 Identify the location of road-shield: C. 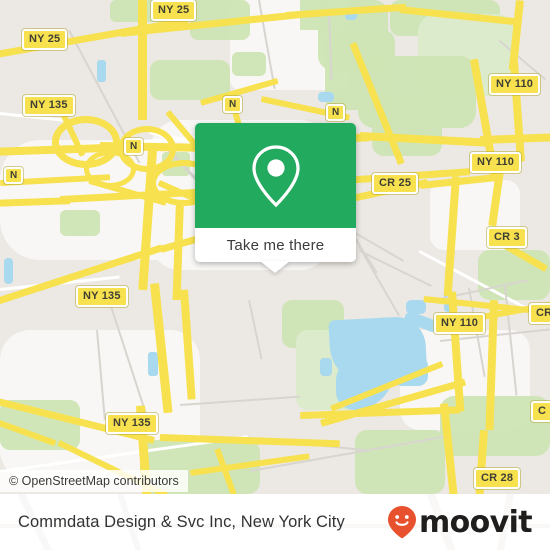
(540, 411).